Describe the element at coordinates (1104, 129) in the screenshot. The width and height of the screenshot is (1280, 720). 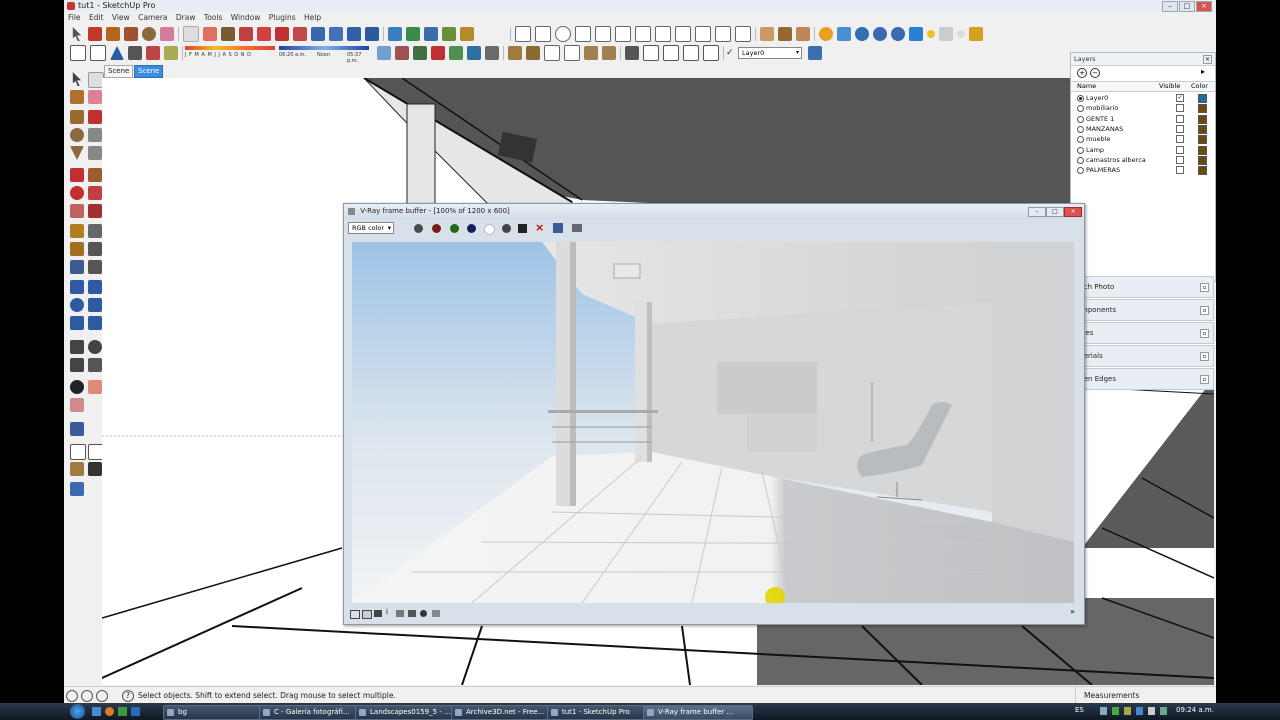
I see `layer-name: MANZANAS` at that location.